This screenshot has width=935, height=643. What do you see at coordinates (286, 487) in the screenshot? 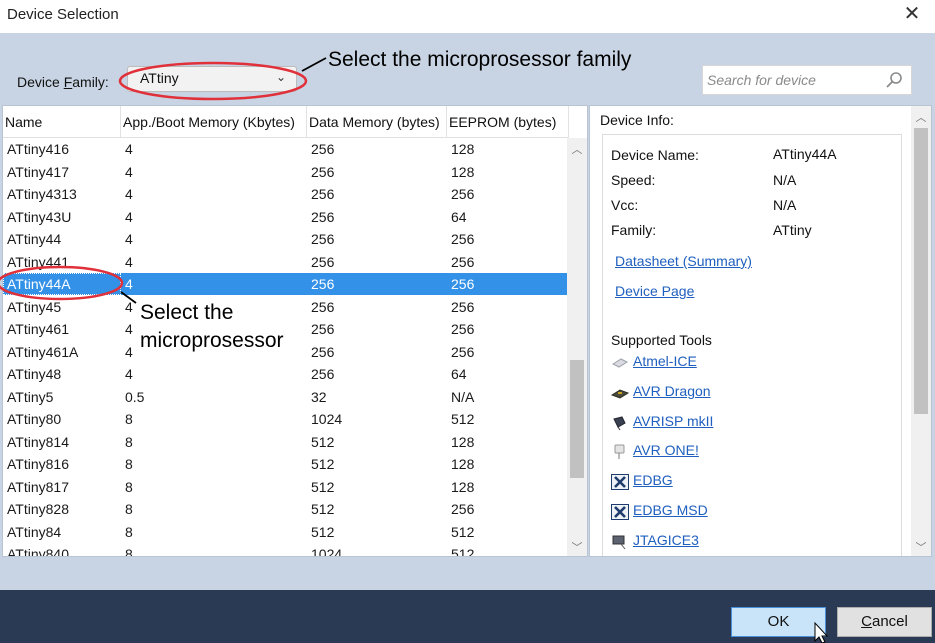
I see `table-row: ATtiny817 8 512 128` at bounding box center [286, 487].